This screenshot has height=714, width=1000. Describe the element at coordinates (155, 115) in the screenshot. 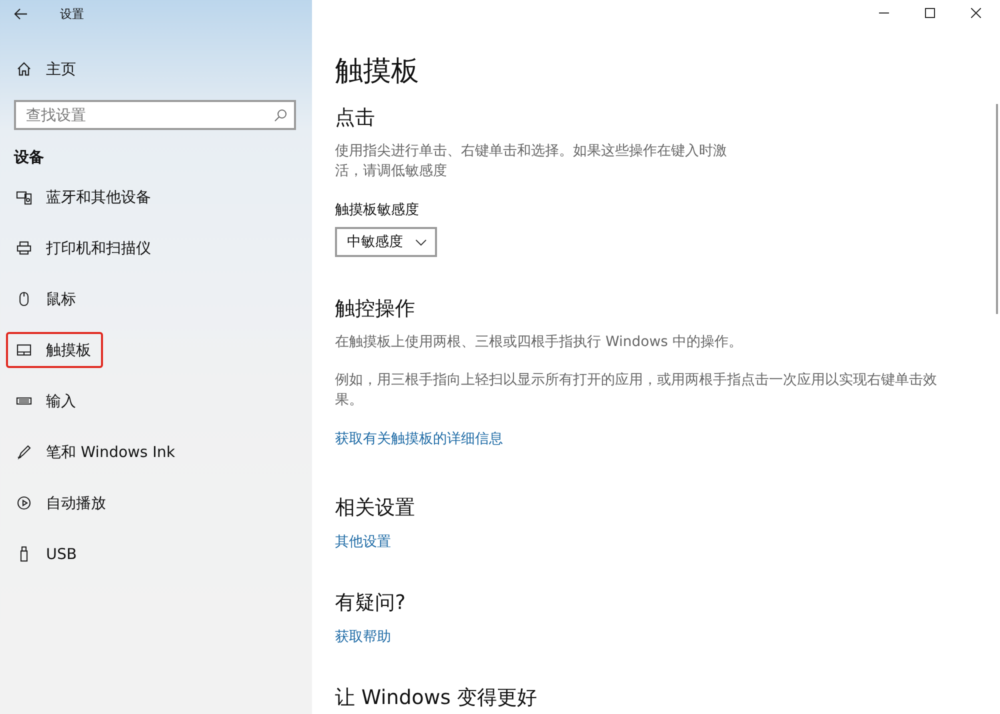

I see `search-field: 查找设置` at that location.